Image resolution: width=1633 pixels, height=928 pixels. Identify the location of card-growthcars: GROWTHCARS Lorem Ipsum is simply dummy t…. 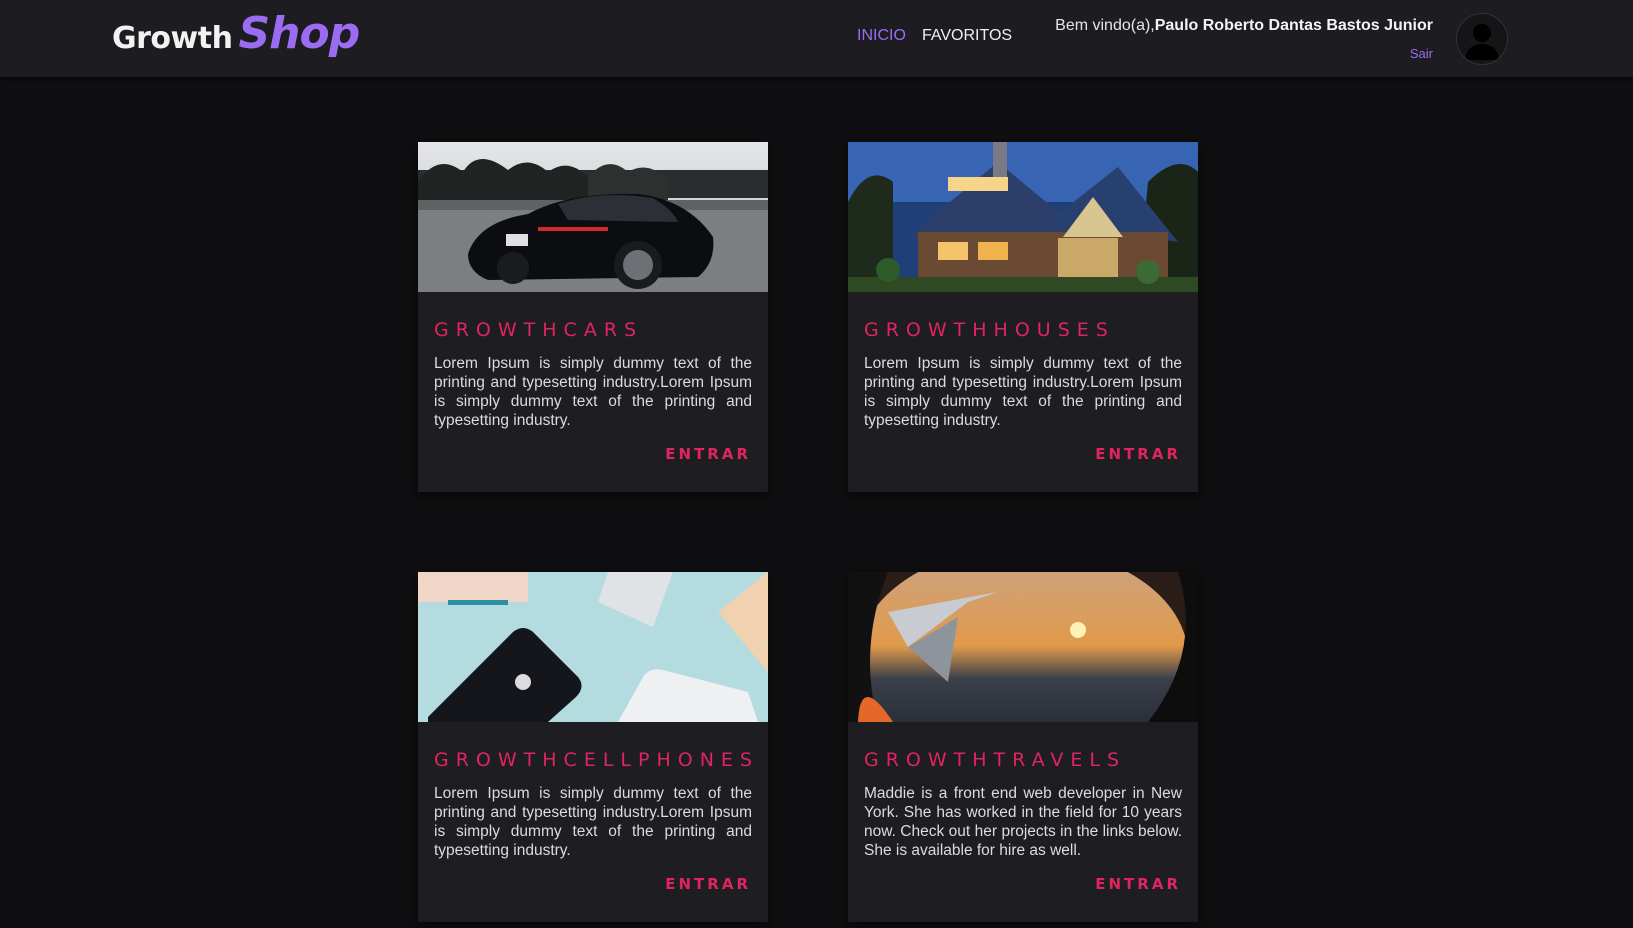
(593, 317).